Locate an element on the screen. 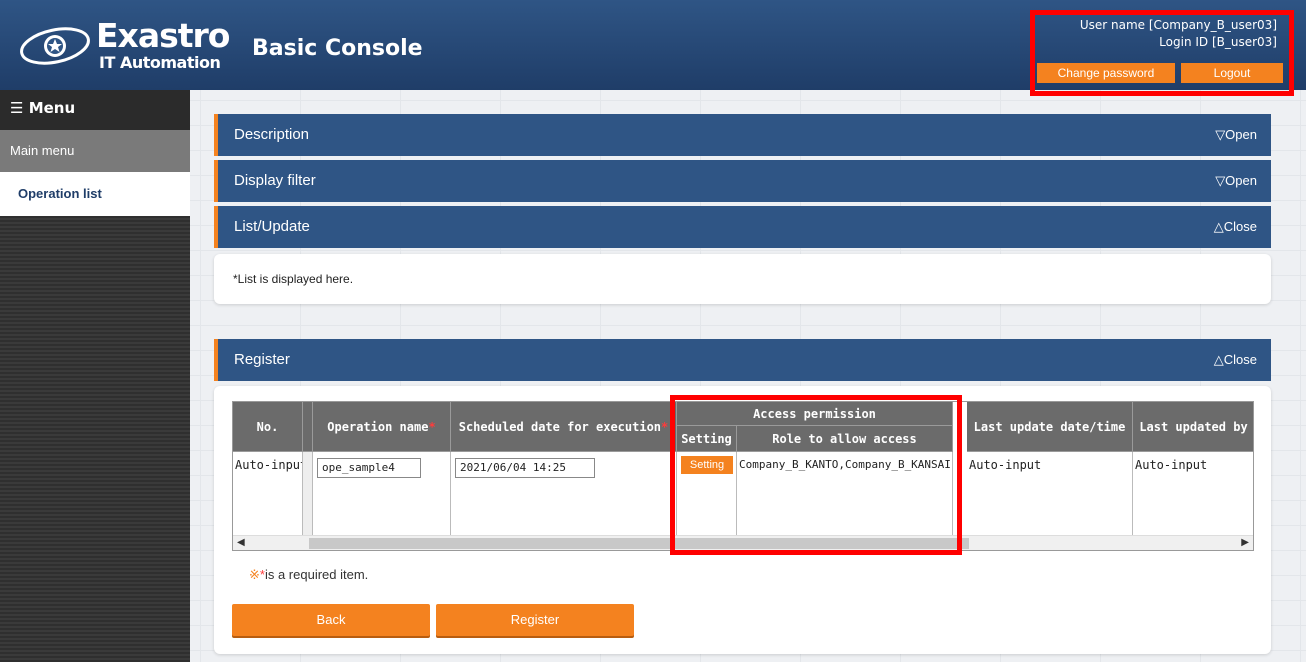  register-button: Register is located at coordinates (535, 620).